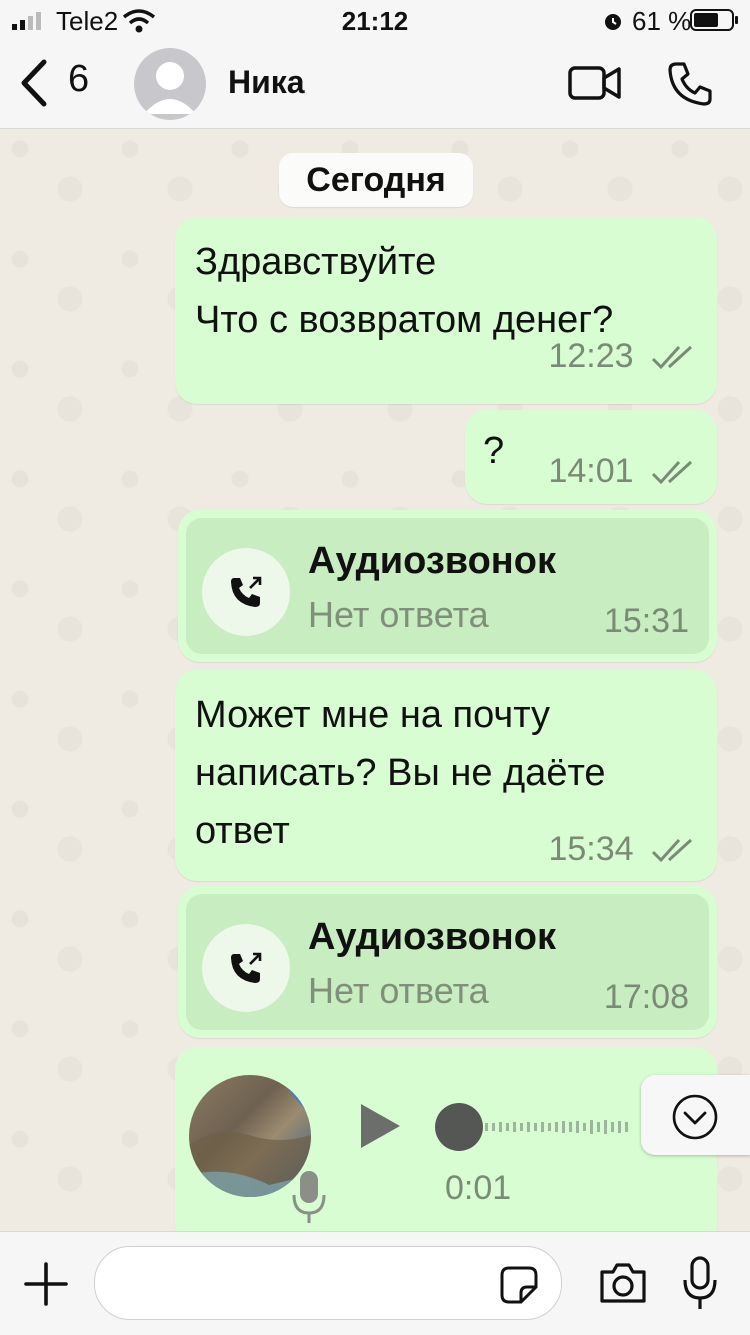  I want to click on message-meta: 14:01, so click(622, 471).